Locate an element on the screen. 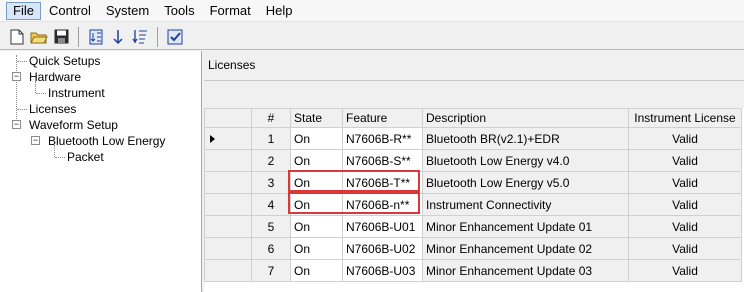 The image size is (744, 292). cell-feature: N7606B-S** is located at coordinates (382, 160).